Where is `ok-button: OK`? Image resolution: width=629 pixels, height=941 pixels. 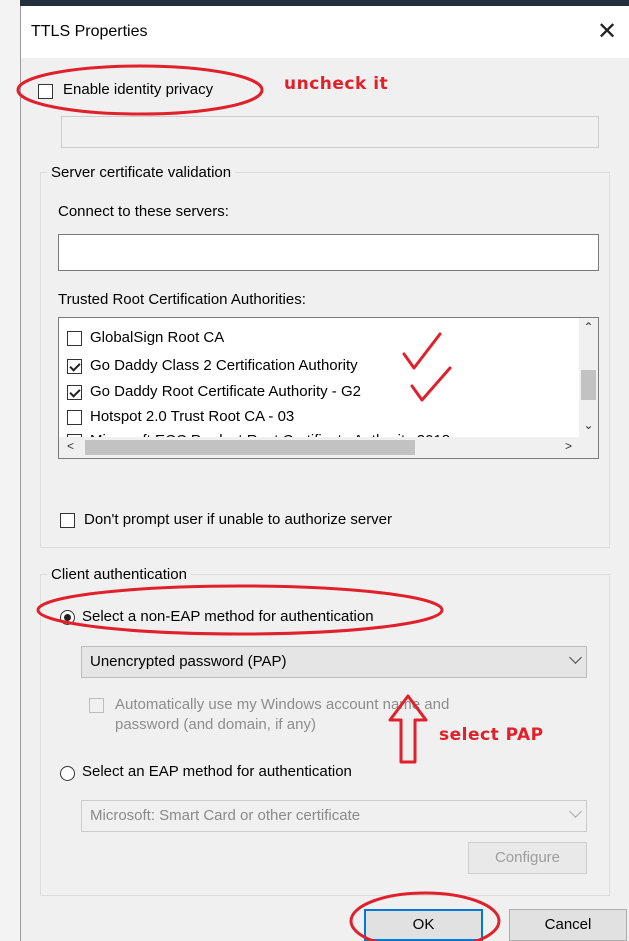 ok-button: OK is located at coordinates (423, 925).